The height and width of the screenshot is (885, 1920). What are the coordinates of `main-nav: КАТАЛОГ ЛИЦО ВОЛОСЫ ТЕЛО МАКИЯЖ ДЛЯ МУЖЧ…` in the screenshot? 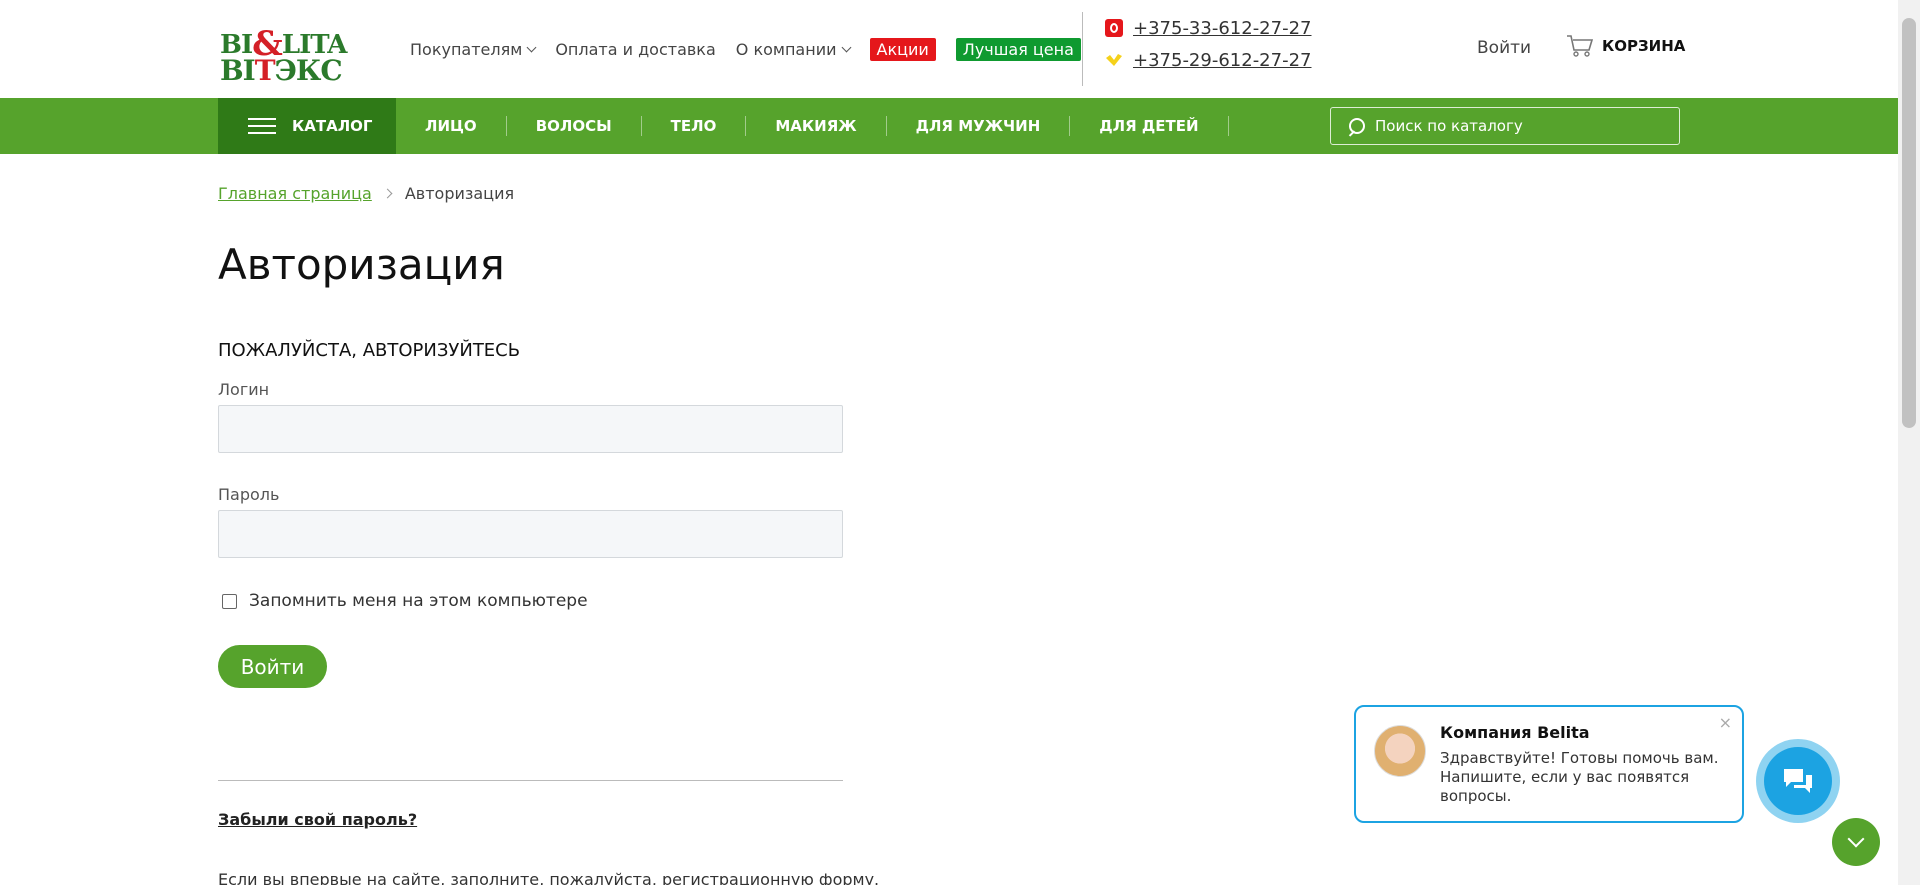 It's located at (949, 126).